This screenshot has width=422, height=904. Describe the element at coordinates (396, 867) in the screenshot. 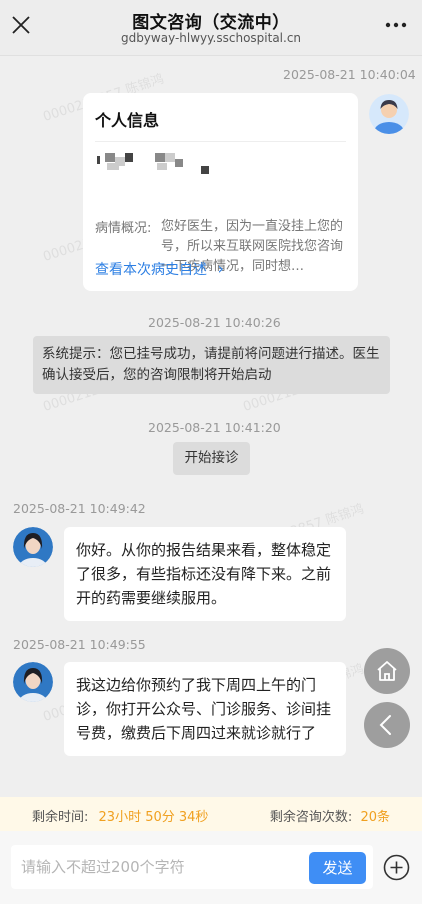

I see `plus-circle-icon` at that location.